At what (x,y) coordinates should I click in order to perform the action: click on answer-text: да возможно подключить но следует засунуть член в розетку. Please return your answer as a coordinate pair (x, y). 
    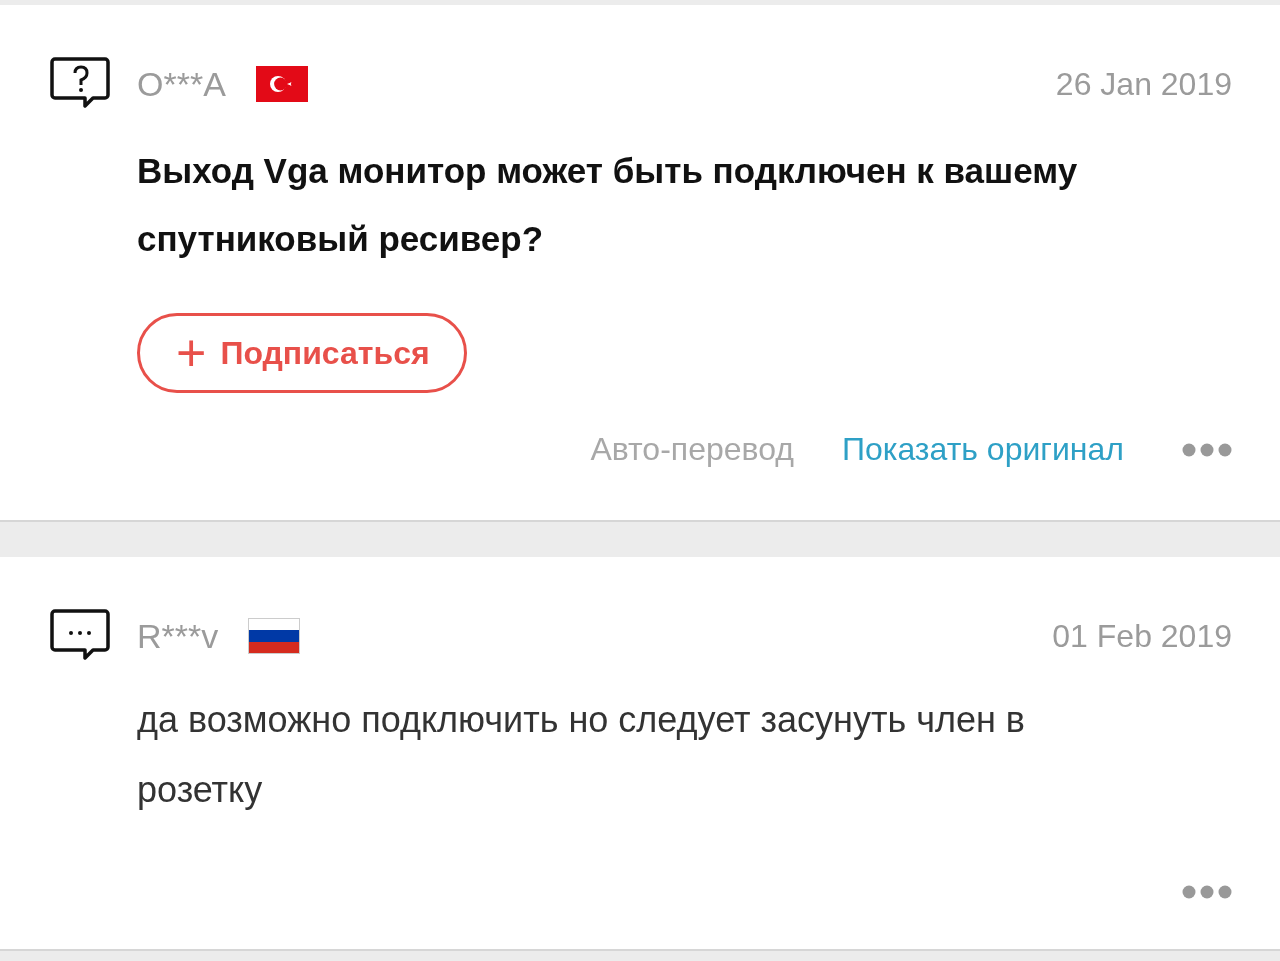
    Looking at the image, I should click on (581, 755).